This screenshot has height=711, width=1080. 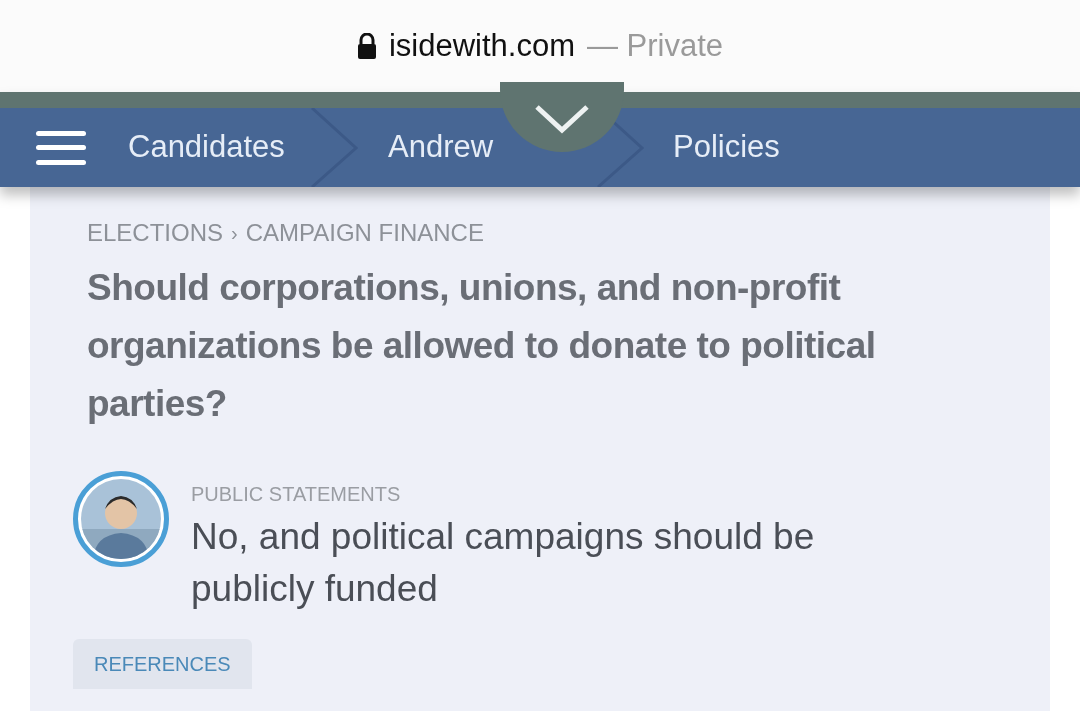 I want to click on lock-icon, so click(x=366, y=46).